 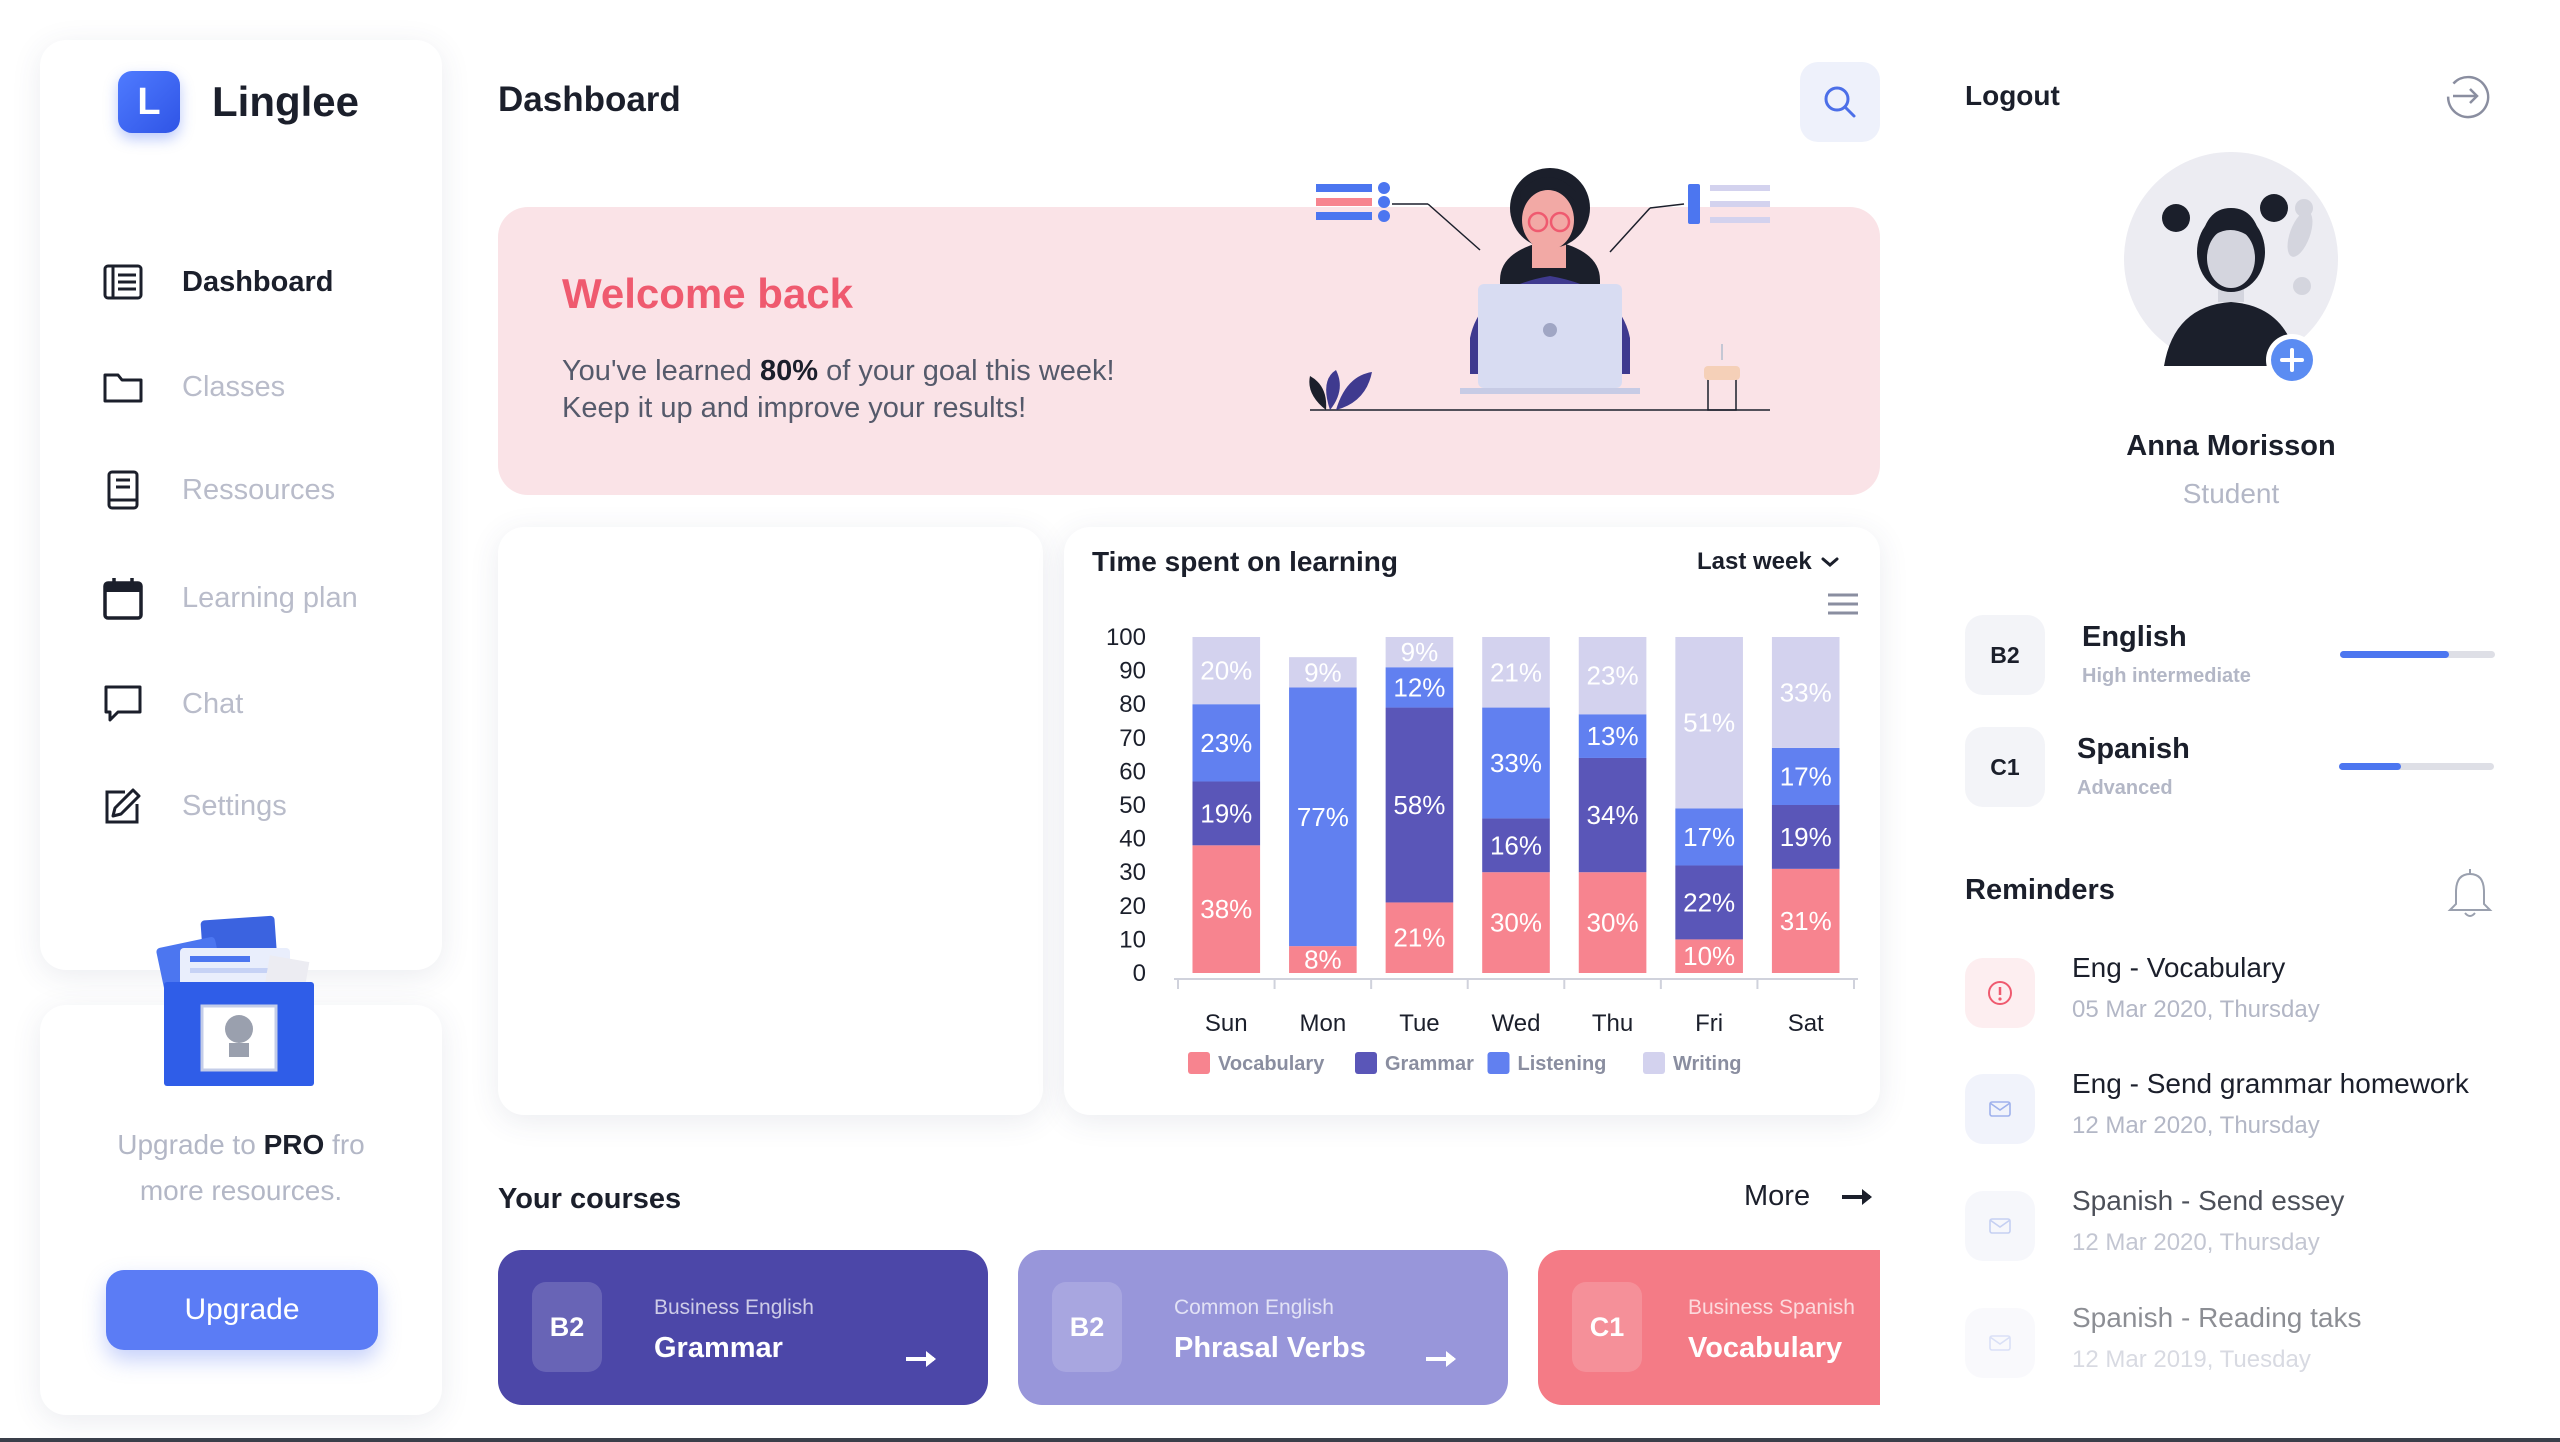 What do you see at coordinates (242, 1310) in the screenshot?
I see `upgrade-button: Upgrade` at bounding box center [242, 1310].